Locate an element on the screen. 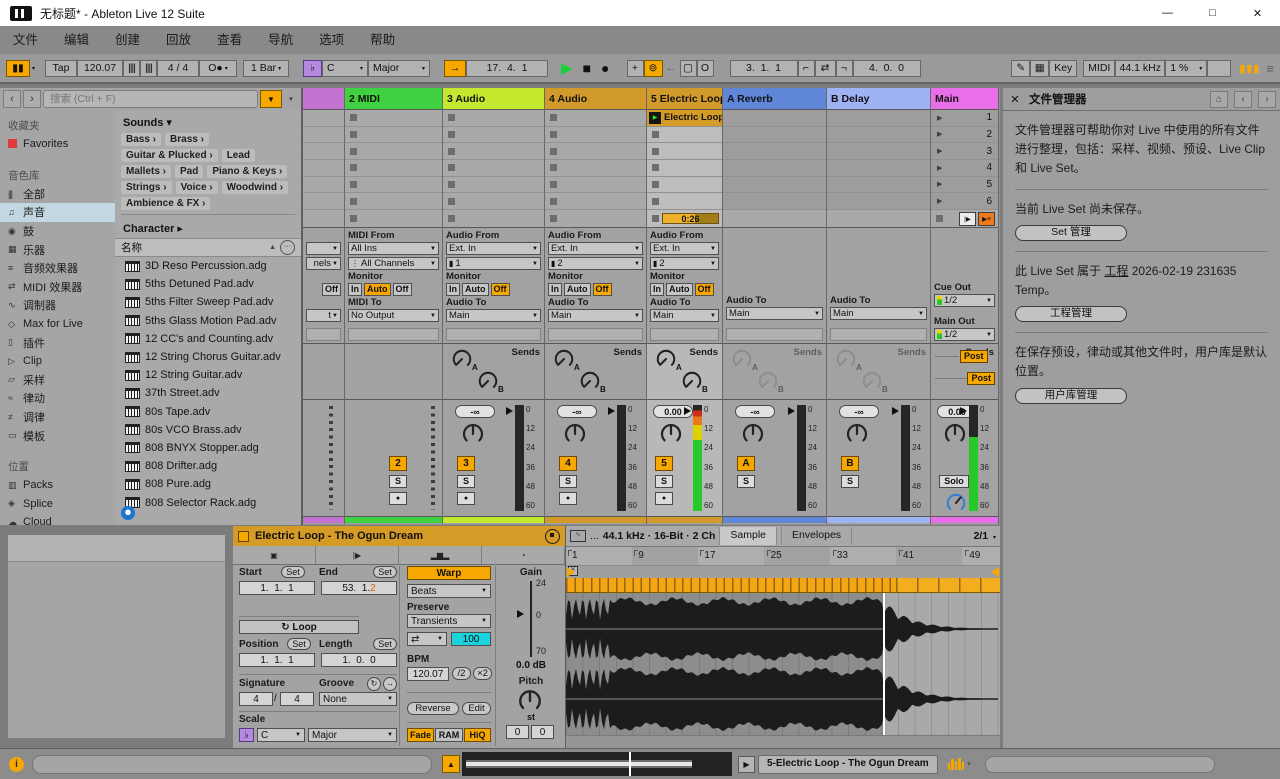  output-type-chooser: Main ▼ is located at coordinates (595, 315).